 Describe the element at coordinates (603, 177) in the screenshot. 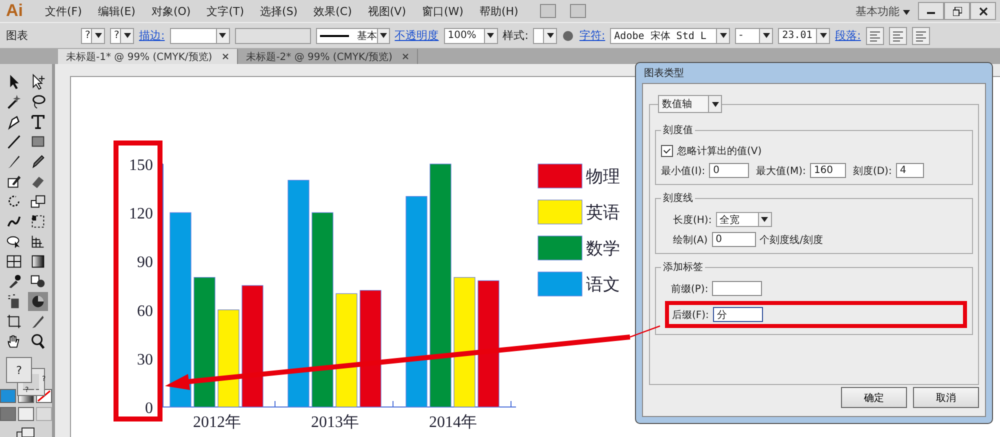

I see `legend-label: 物理` at that location.